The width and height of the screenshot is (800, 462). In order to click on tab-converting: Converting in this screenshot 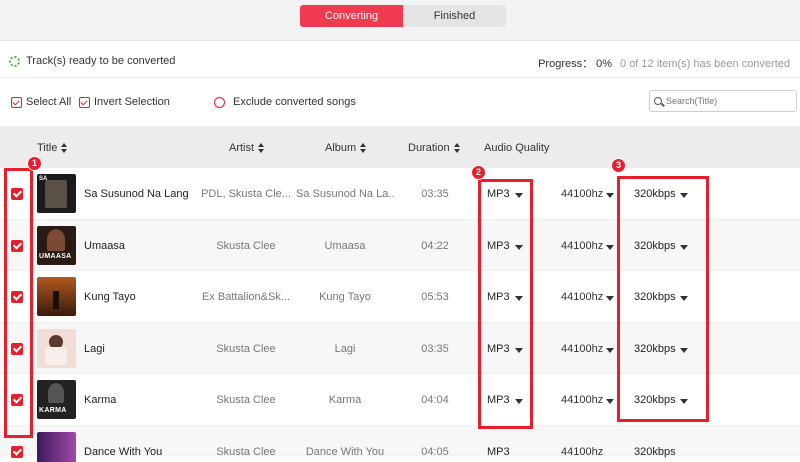, I will do `click(351, 16)`.